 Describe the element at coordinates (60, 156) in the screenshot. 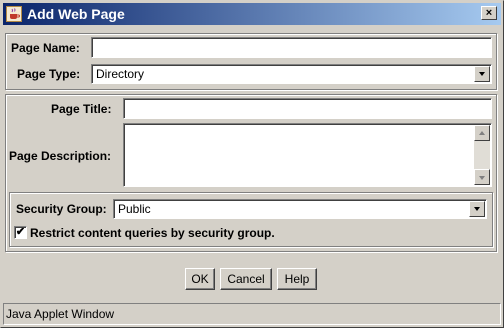

I see `page-description-label: Page Description:` at that location.